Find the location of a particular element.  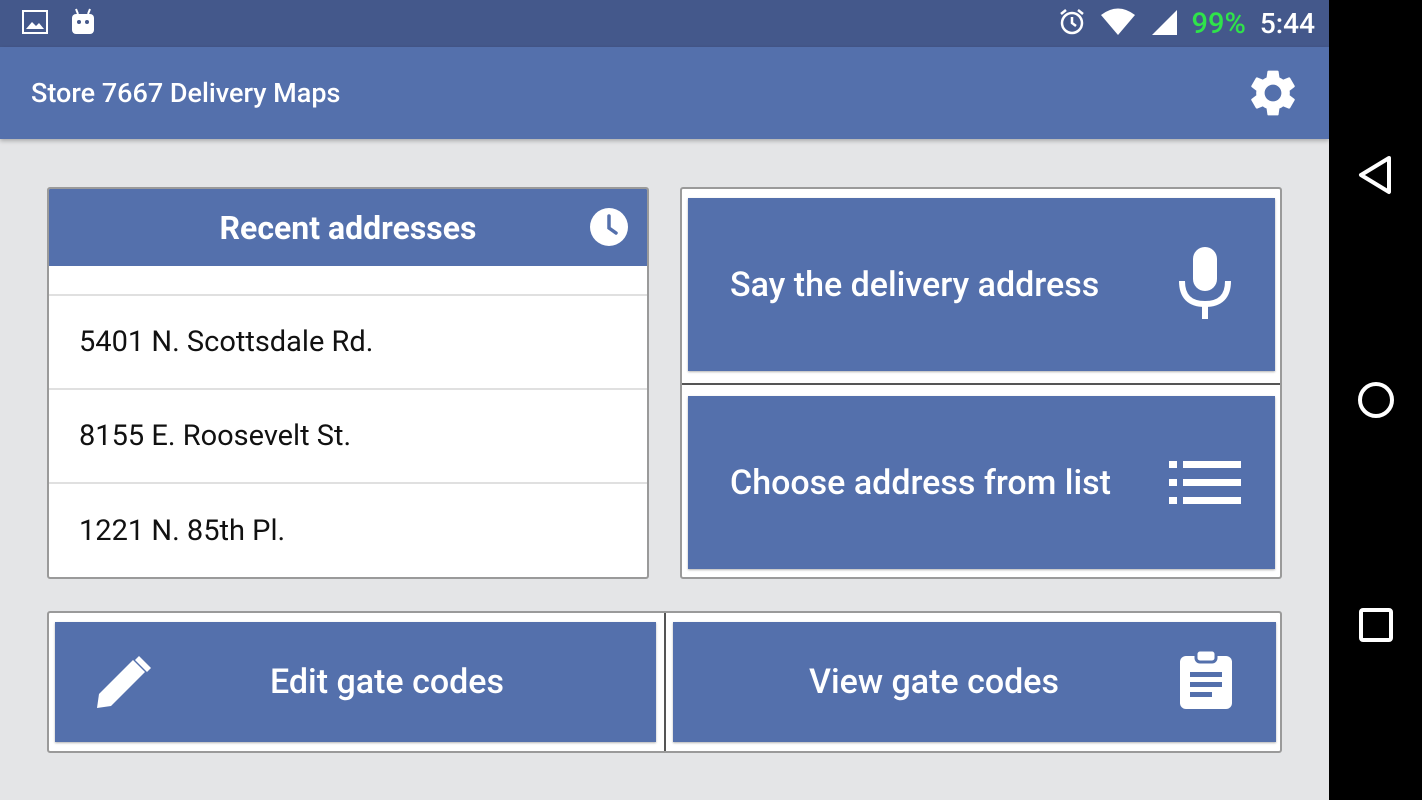

choose-address-button: Choose address from list is located at coordinates (981, 482).